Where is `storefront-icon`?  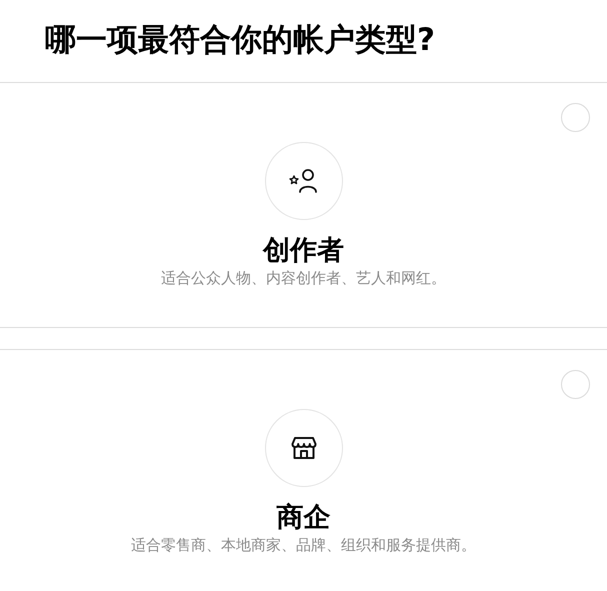
storefront-icon is located at coordinates (303, 448).